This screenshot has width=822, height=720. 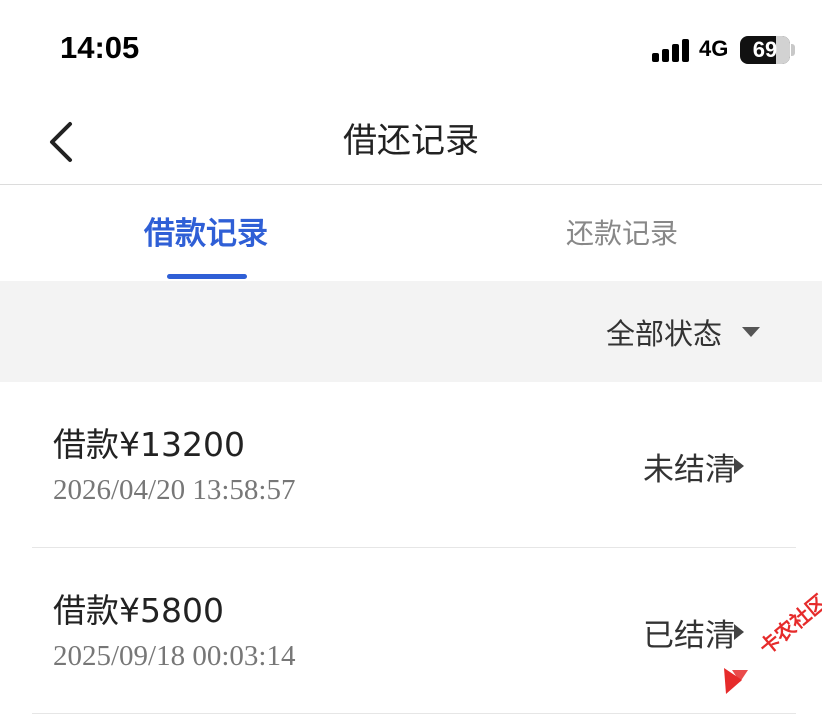 I want to click on navigation-bar: 借还记录, so click(x=411, y=142).